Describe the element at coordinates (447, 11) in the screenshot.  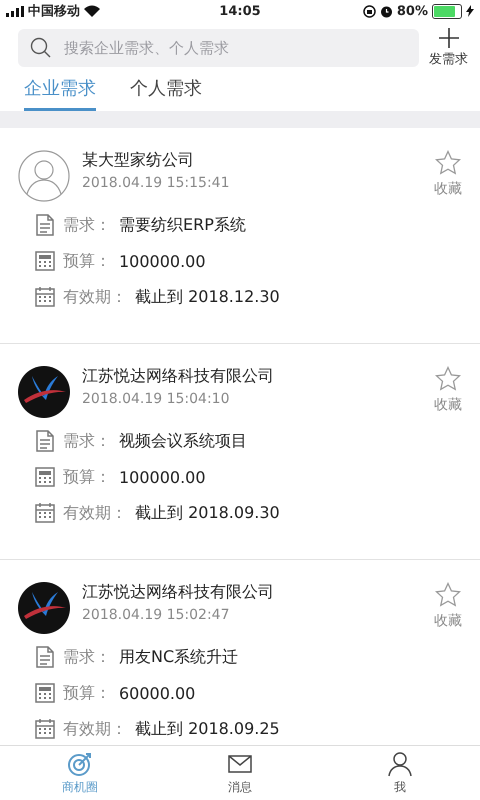
I see `battery-icon` at that location.